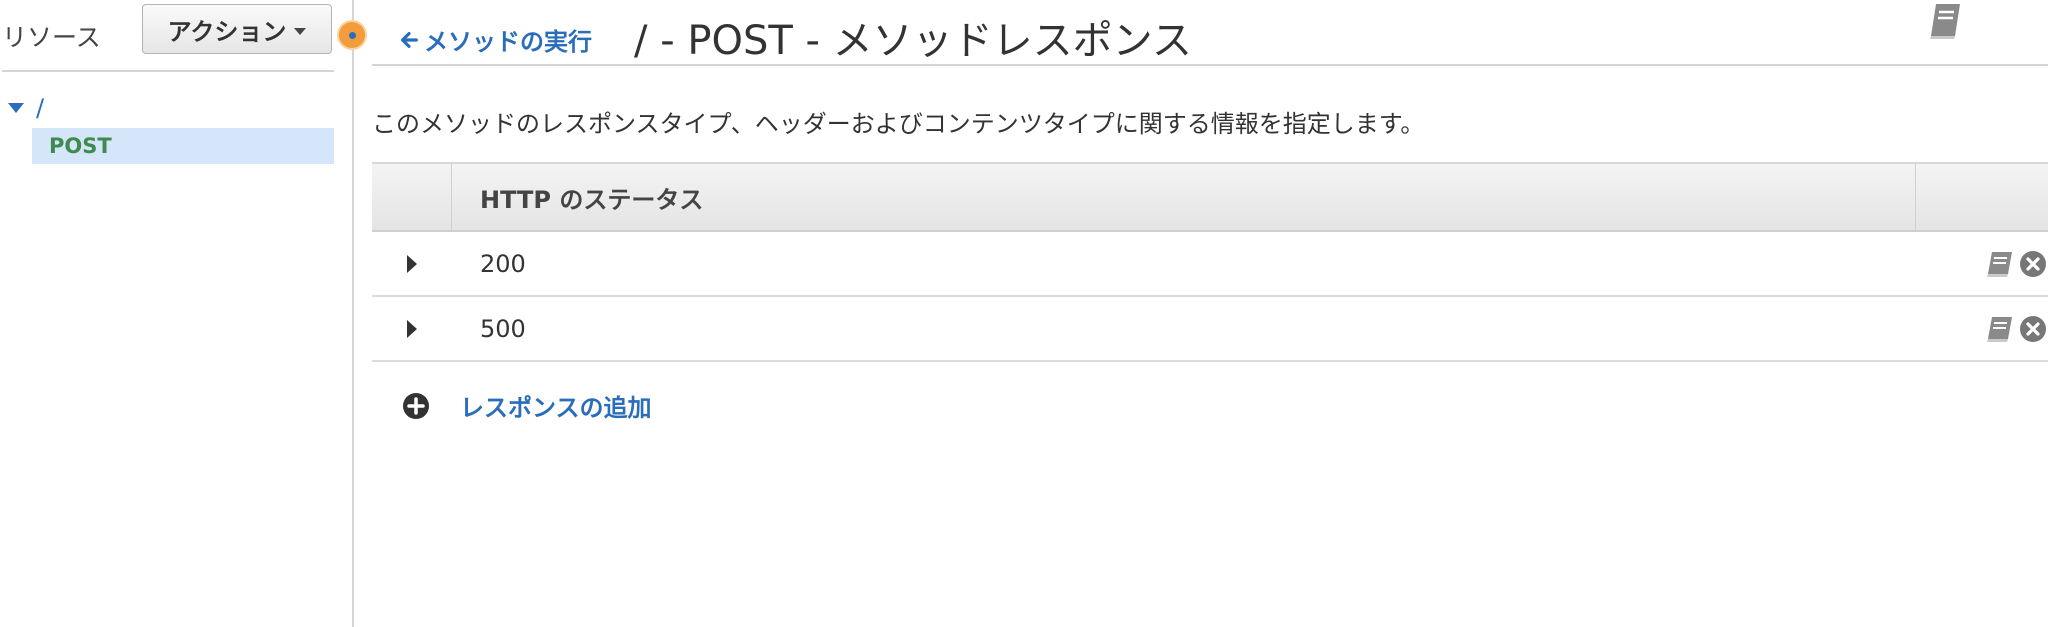  I want to click on arrow-left-icon, so click(409, 39).